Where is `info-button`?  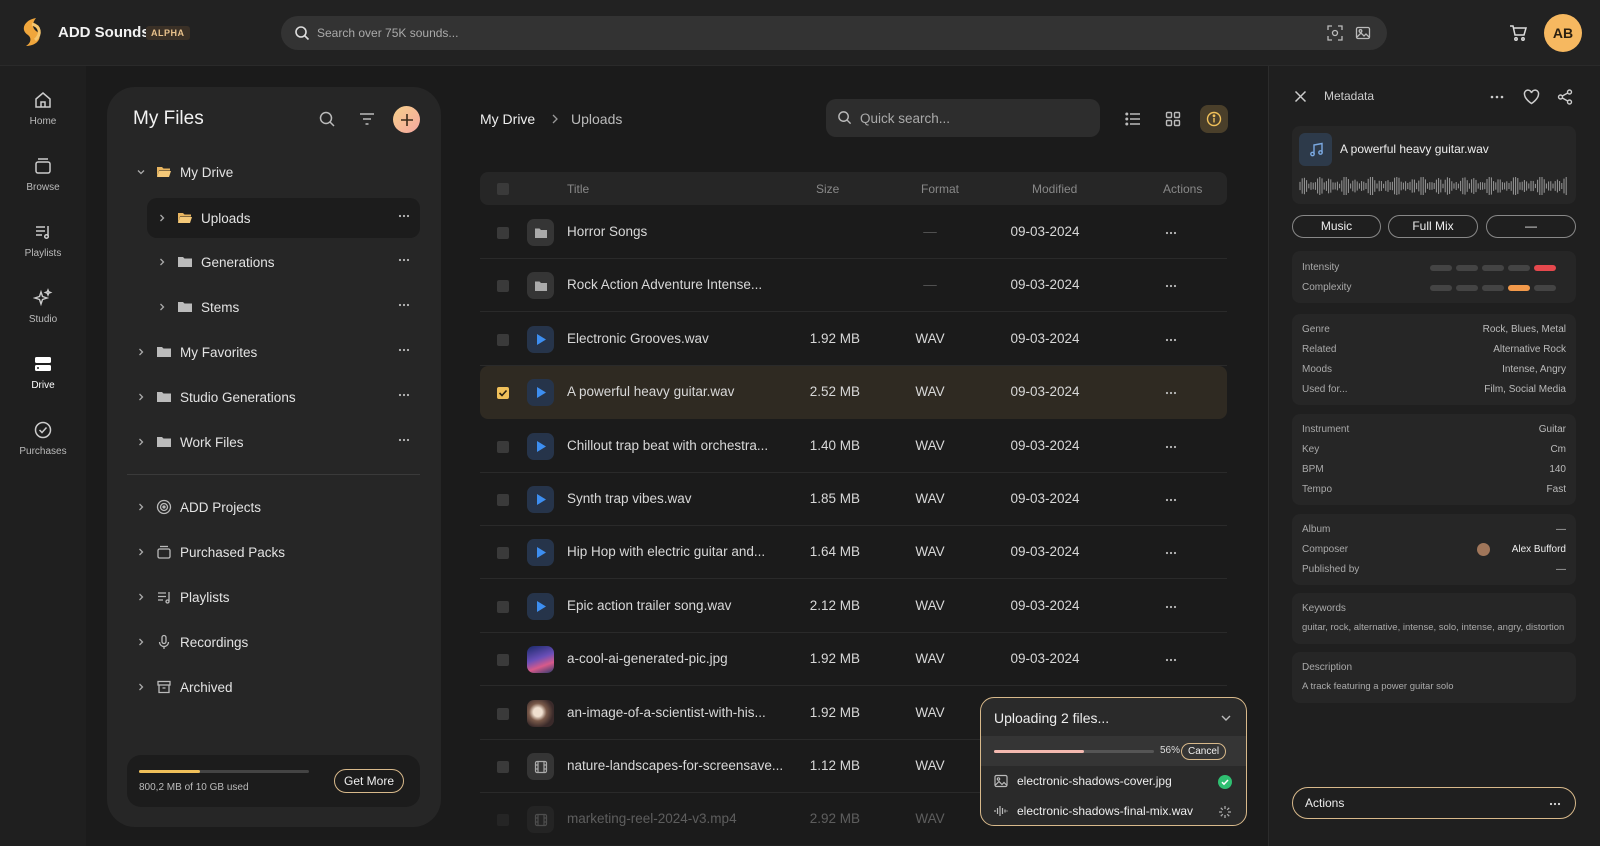
info-button is located at coordinates (1214, 119).